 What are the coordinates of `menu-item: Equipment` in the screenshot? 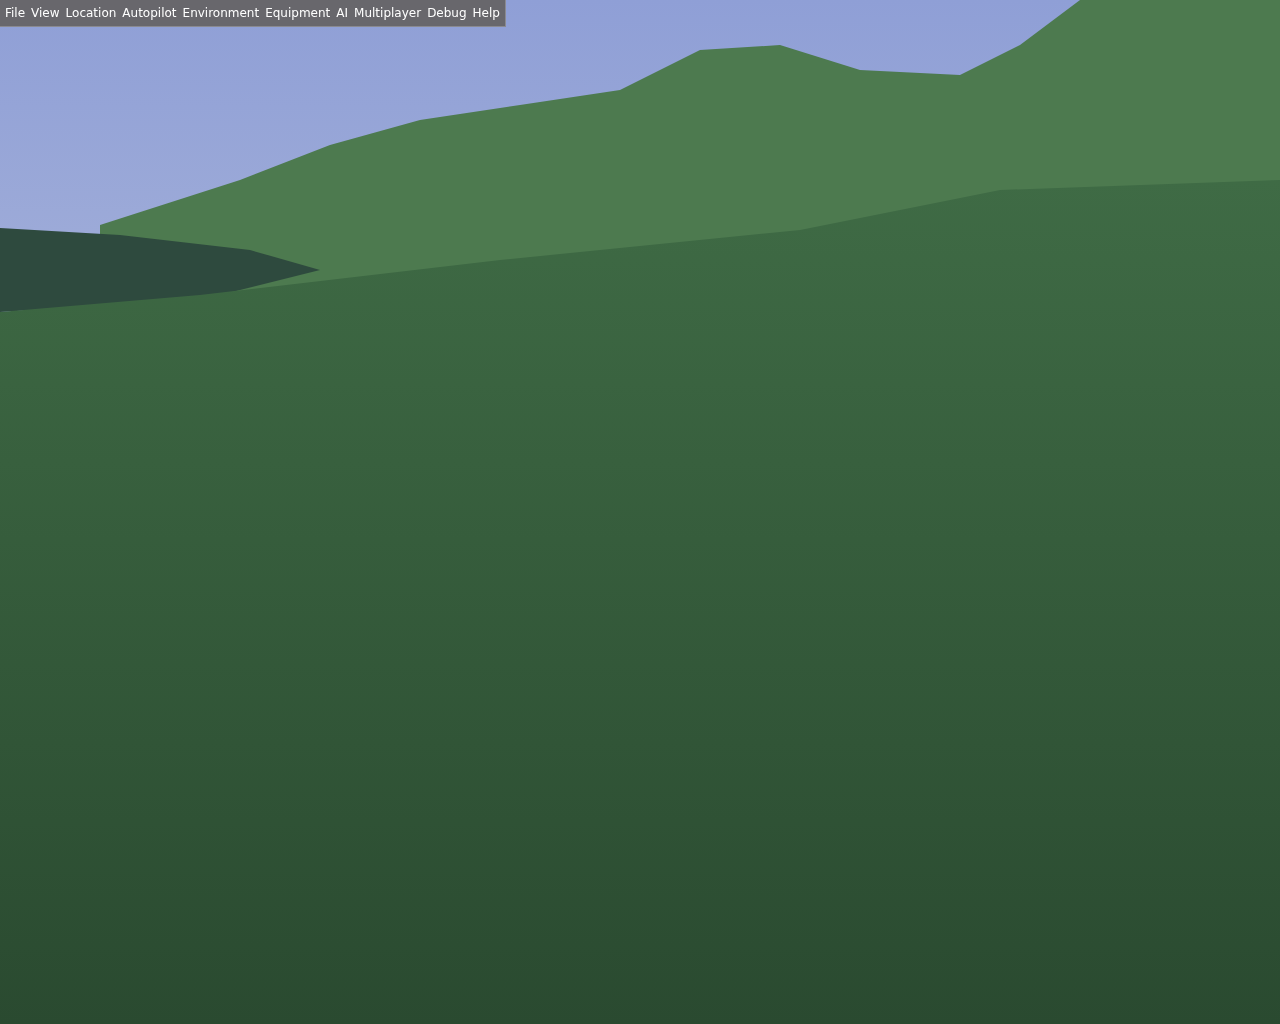 It's located at (298, 13).